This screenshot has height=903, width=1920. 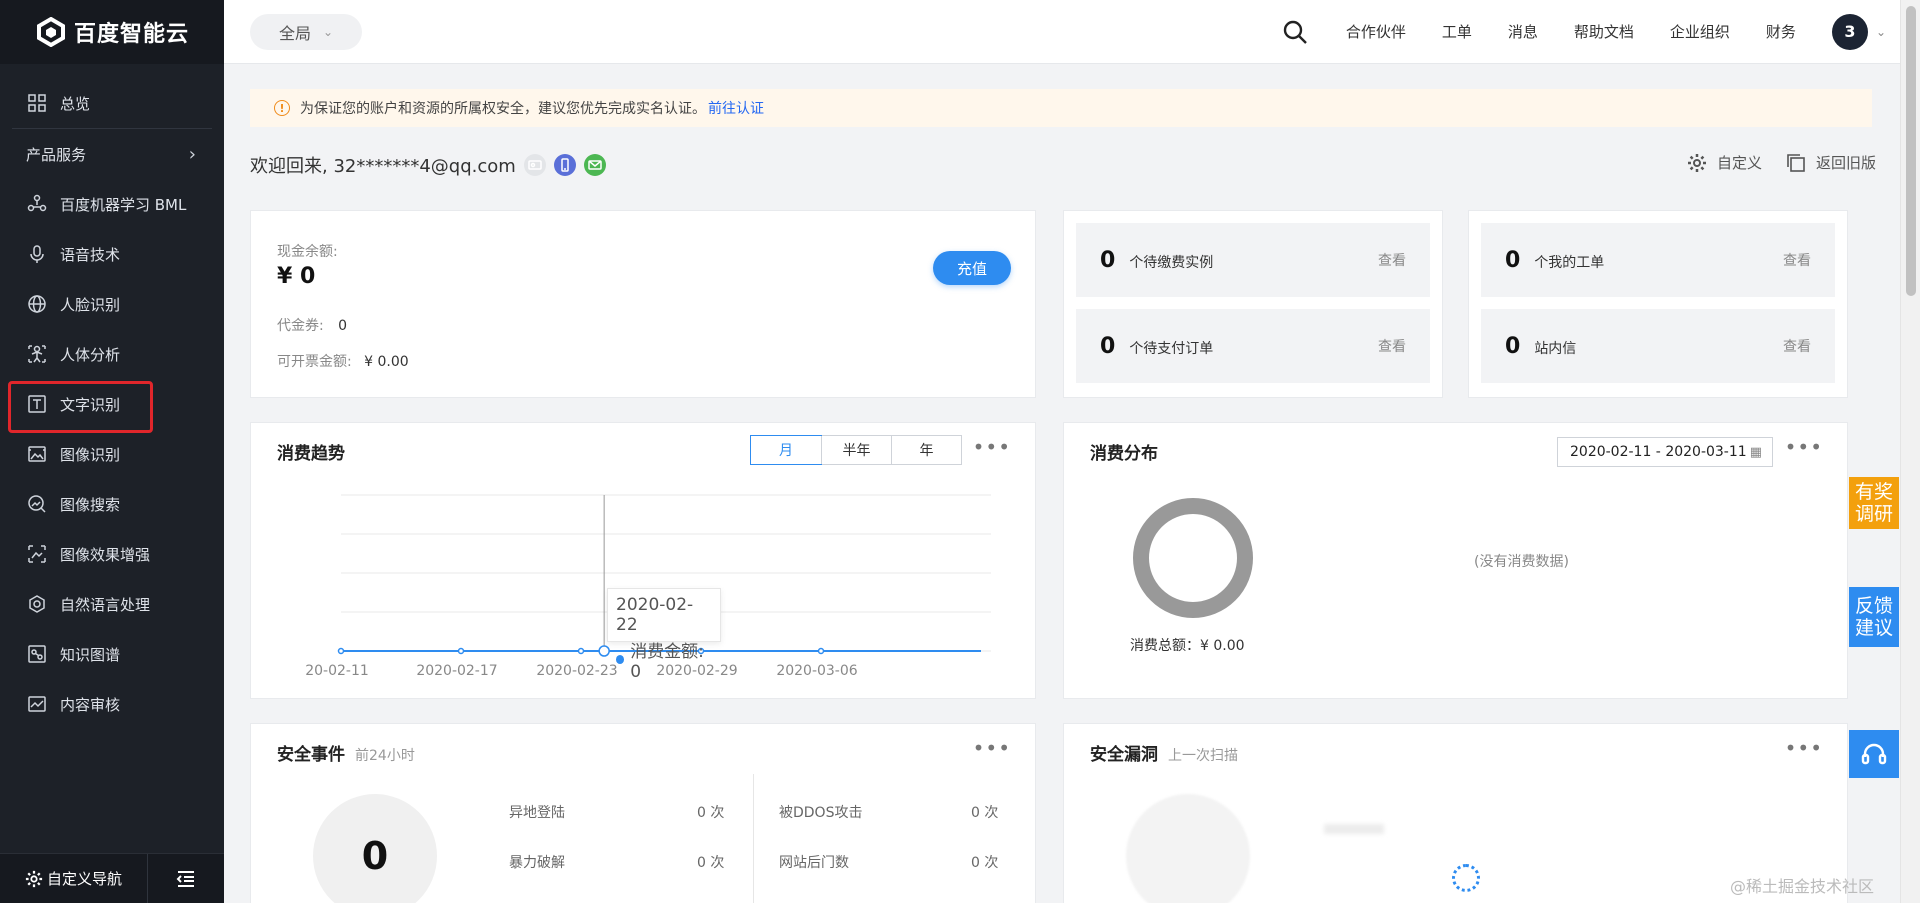 I want to click on custom-nav-button: 自定义导航, so click(x=74, y=878).